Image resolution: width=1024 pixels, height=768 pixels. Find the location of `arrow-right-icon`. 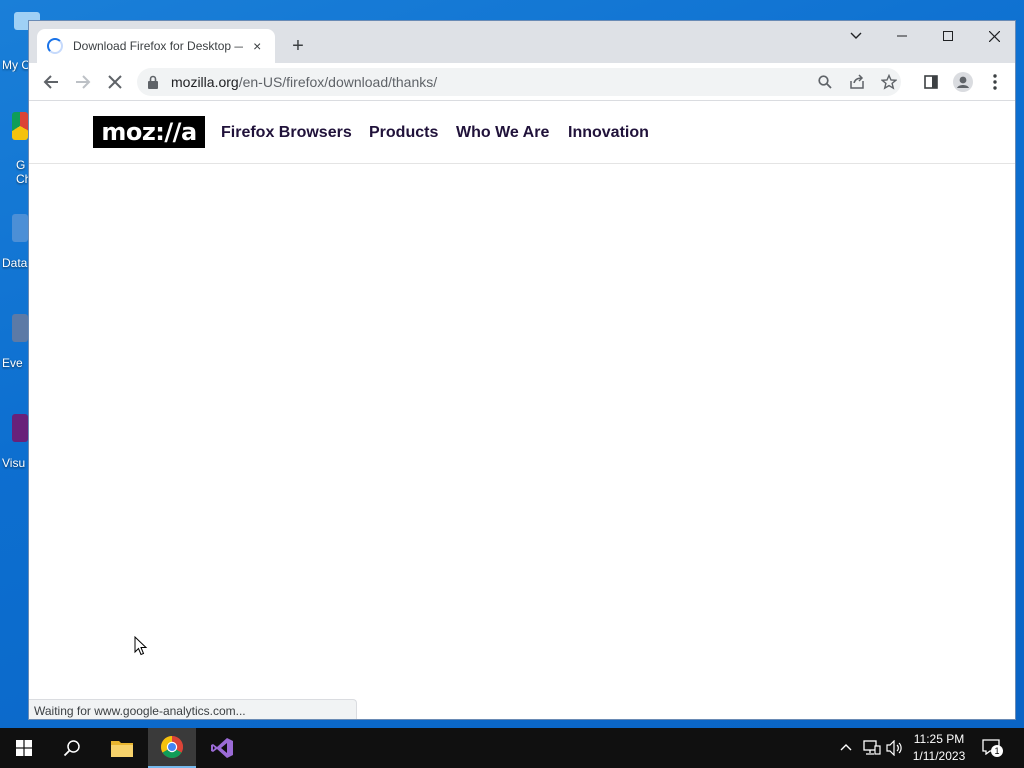

arrow-right-icon is located at coordinates (83, 82).